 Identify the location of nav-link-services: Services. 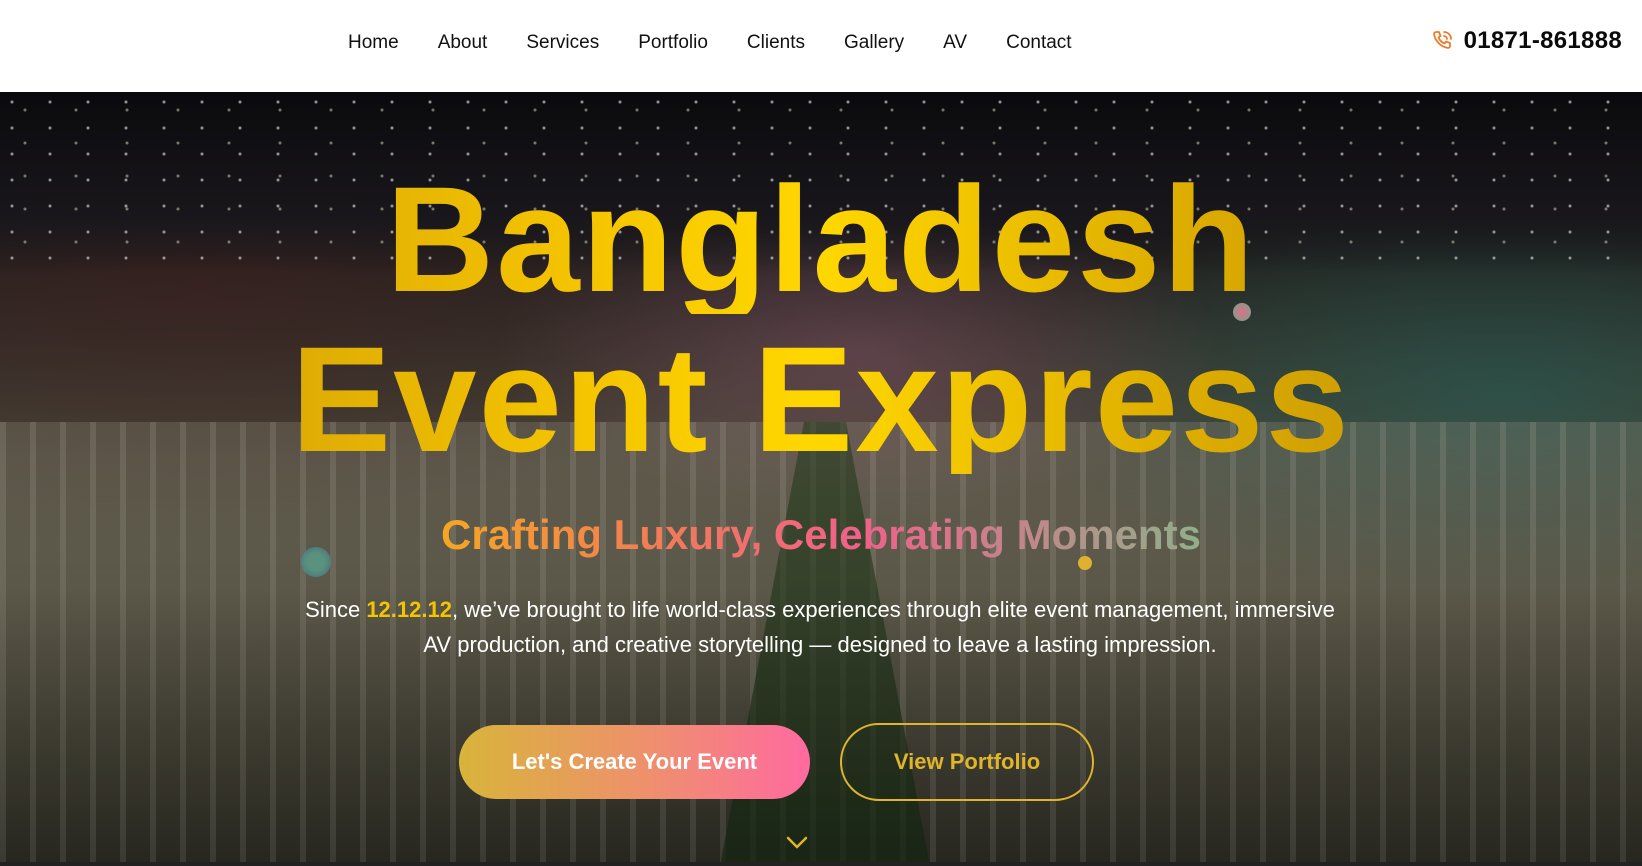
(562, 43).